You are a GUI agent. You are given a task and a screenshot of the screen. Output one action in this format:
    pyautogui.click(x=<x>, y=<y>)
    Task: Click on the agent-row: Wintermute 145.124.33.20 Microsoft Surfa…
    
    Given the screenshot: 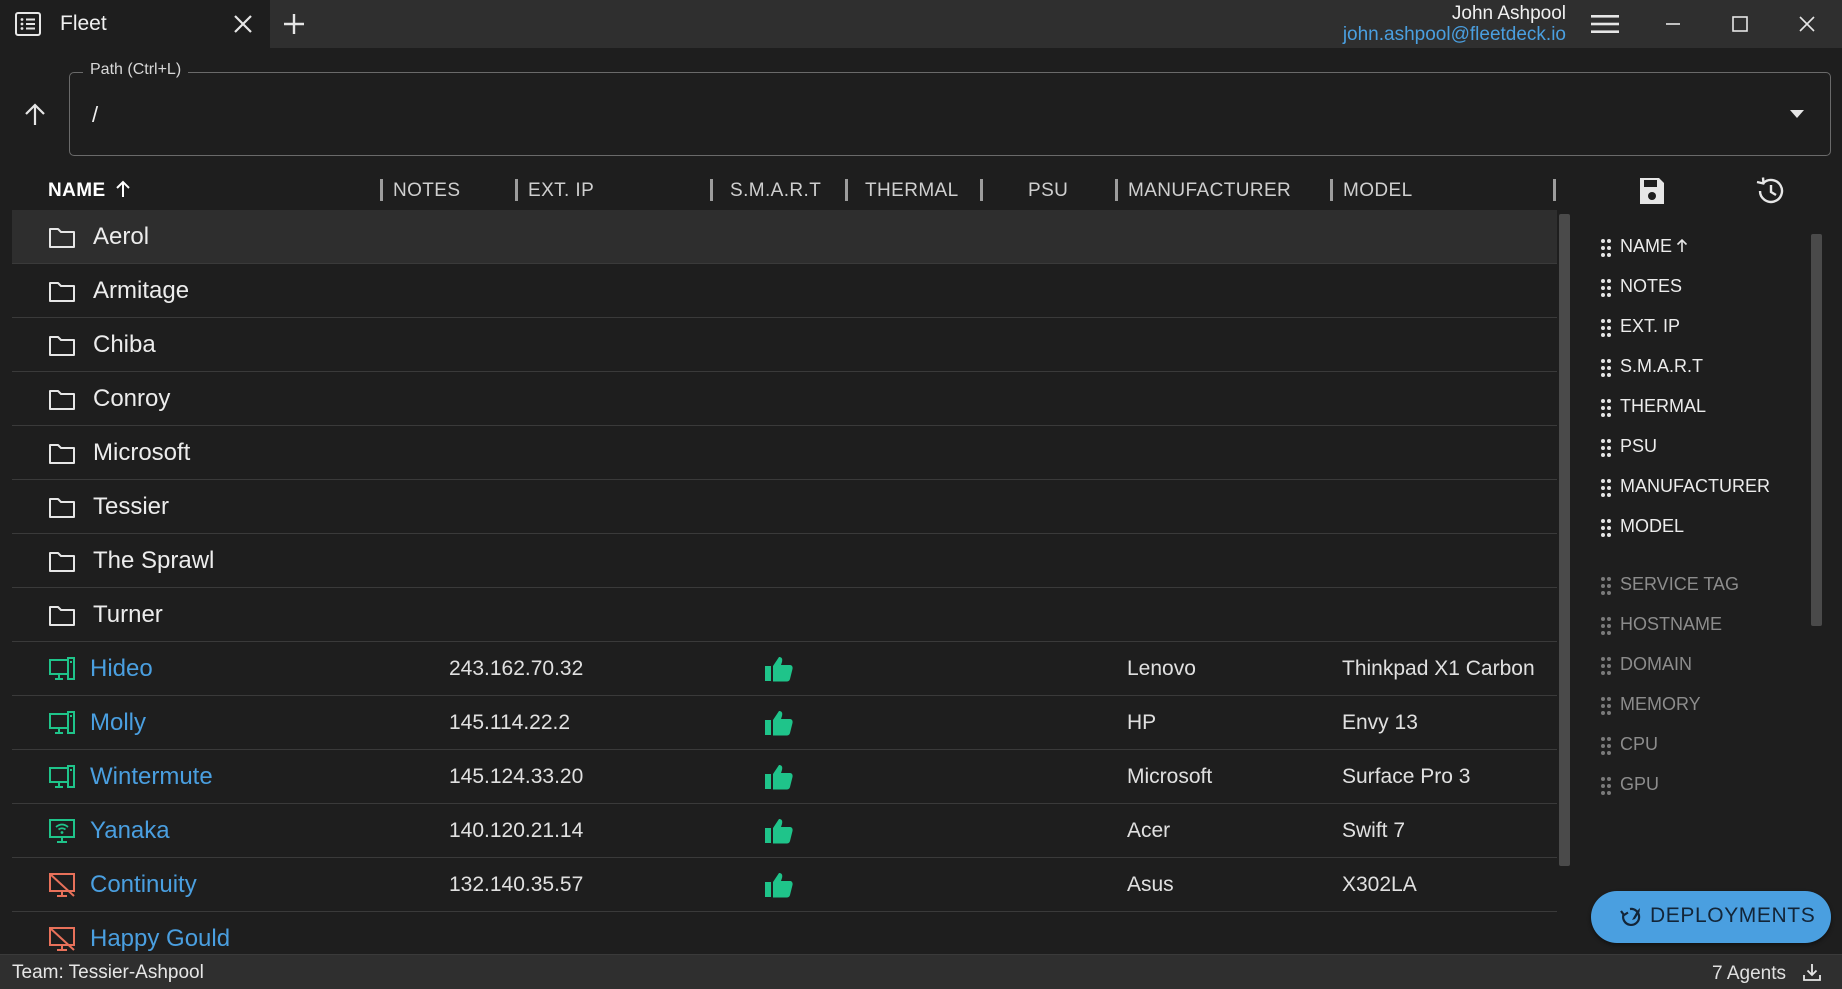 What is the action you would take?
    pyautogui.click(x=784, y=777)
    